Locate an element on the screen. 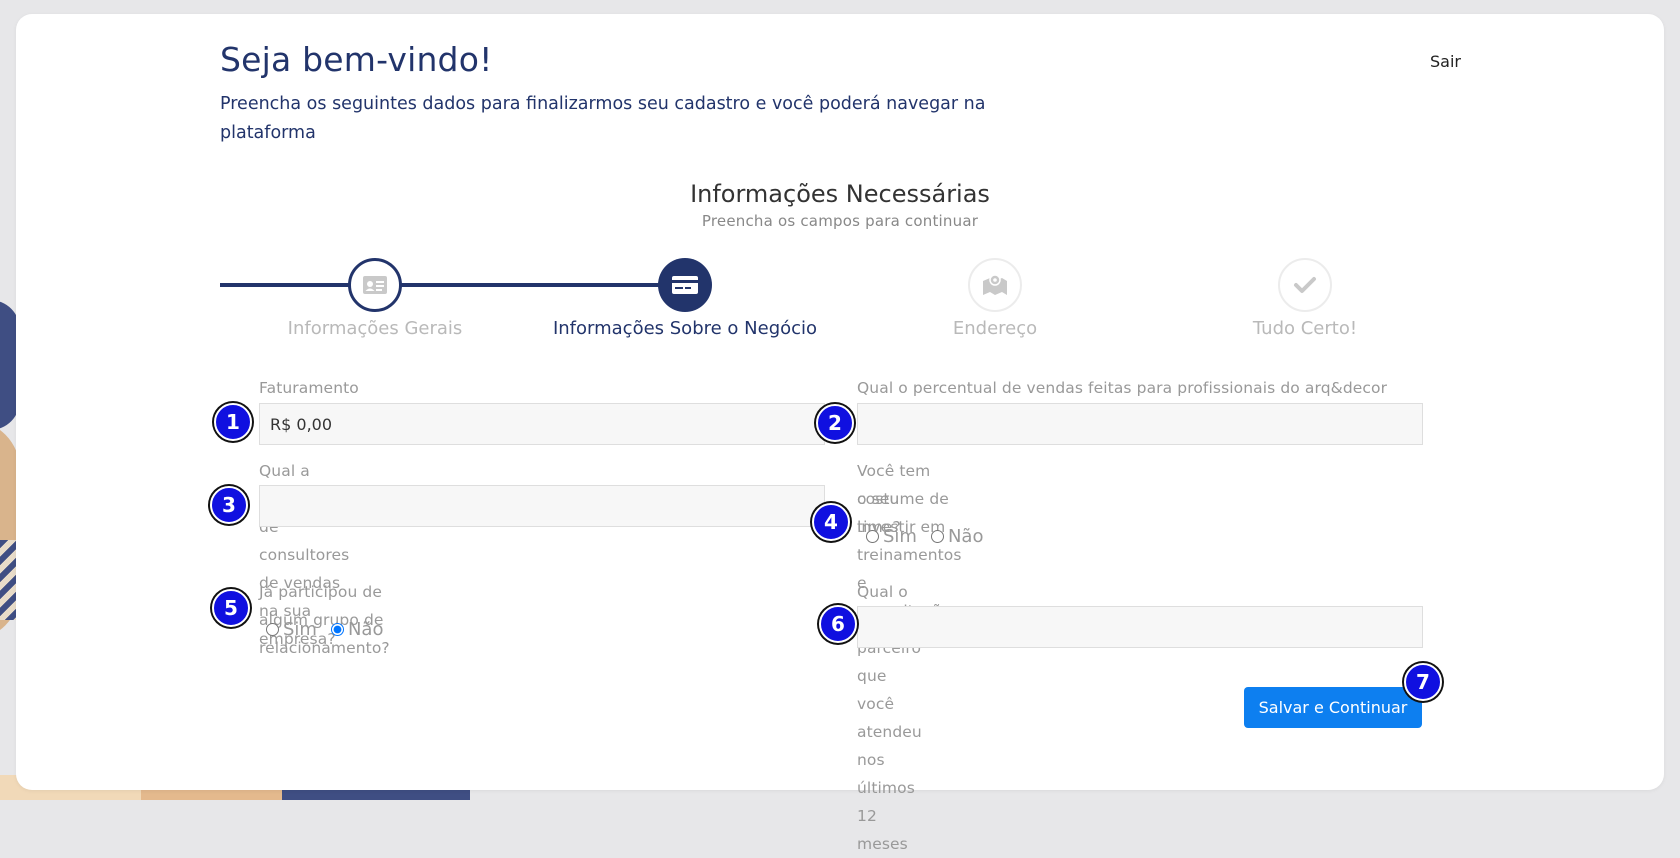  annotation-marker: 4 is located at coordinates (831, 522).